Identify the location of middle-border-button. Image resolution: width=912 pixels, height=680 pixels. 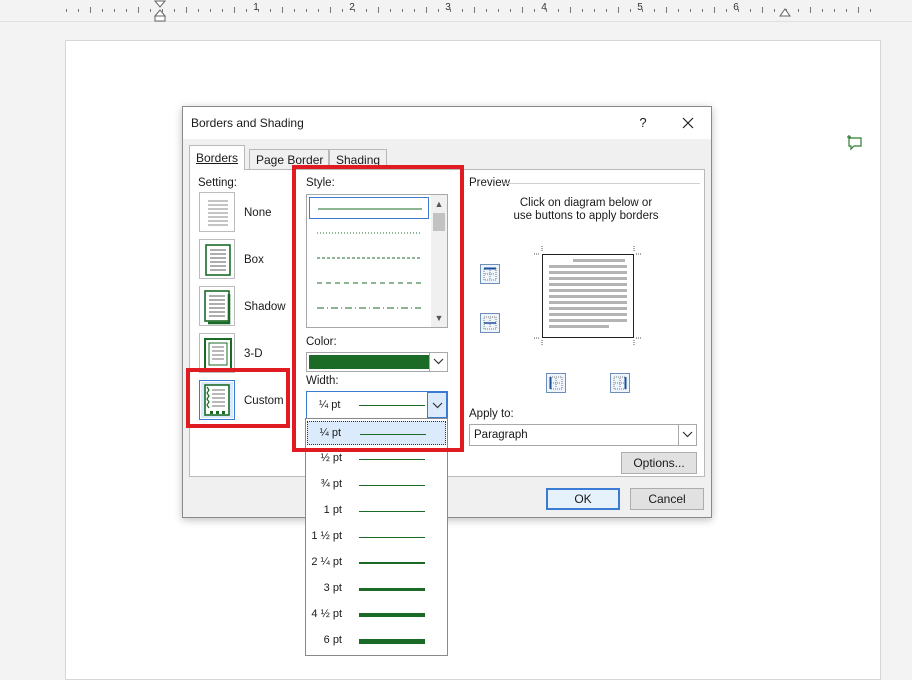
(490, 323).